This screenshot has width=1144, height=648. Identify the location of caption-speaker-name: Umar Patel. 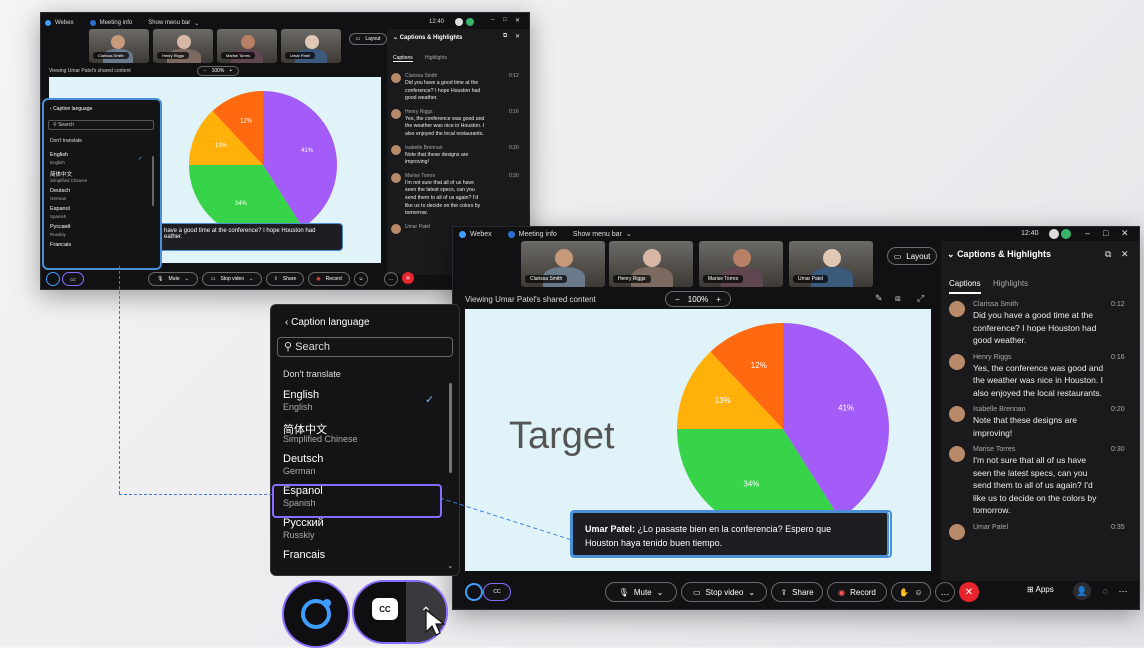
(991, 527).